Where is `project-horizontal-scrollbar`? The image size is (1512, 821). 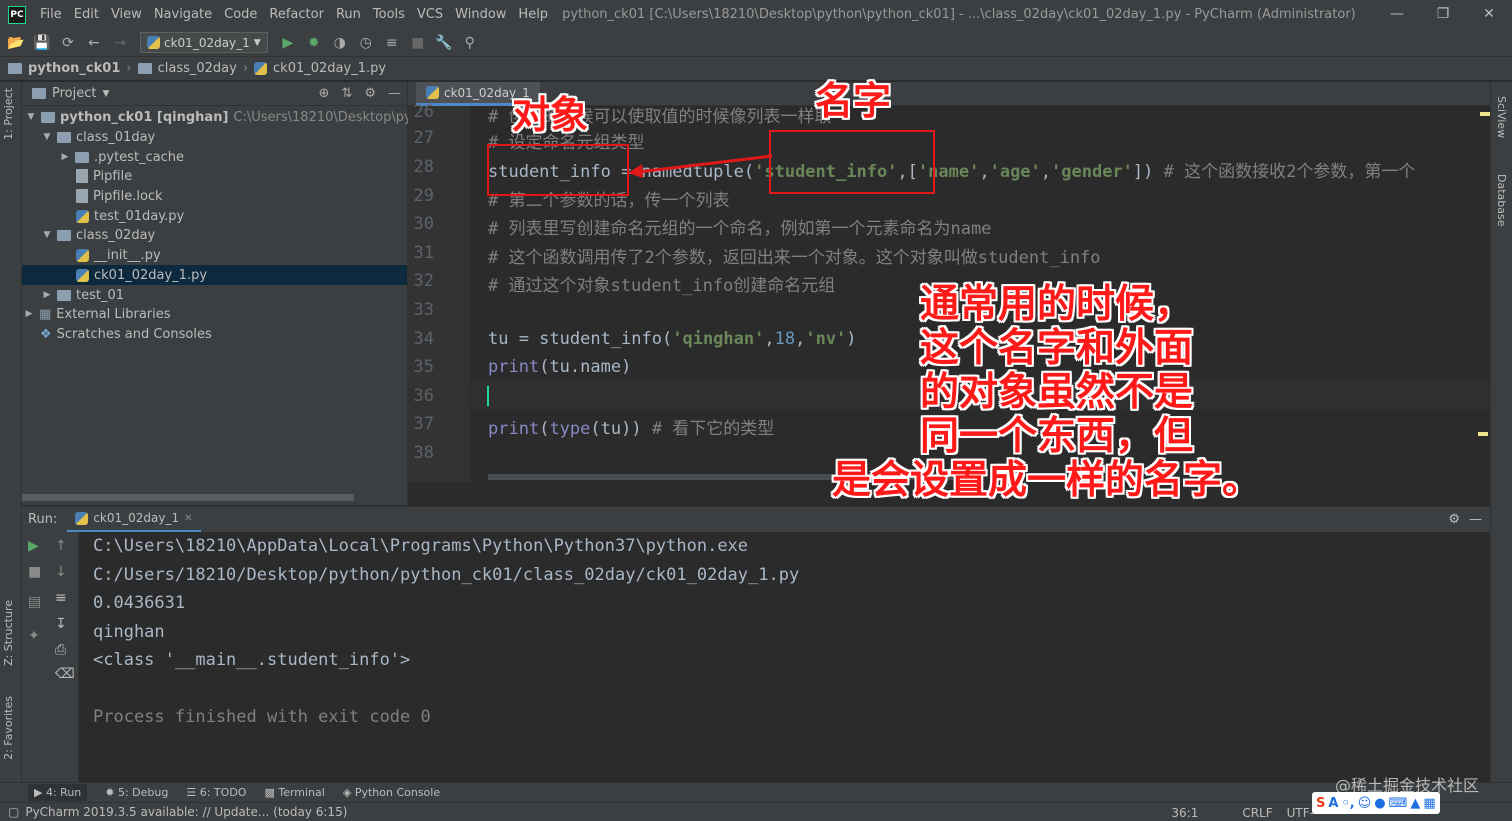 project-horizontal-scrollbar is located at coordinates (188, 497).